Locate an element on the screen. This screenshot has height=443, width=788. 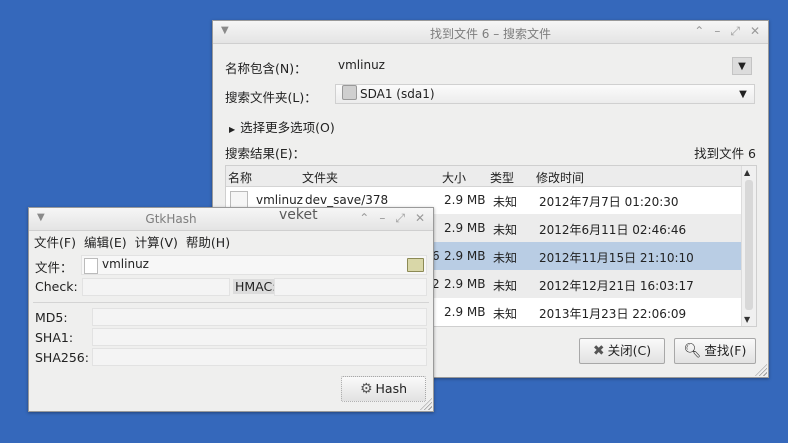
name-contains-input: vmlinuz ▼ is located at coordinates (543, 65).